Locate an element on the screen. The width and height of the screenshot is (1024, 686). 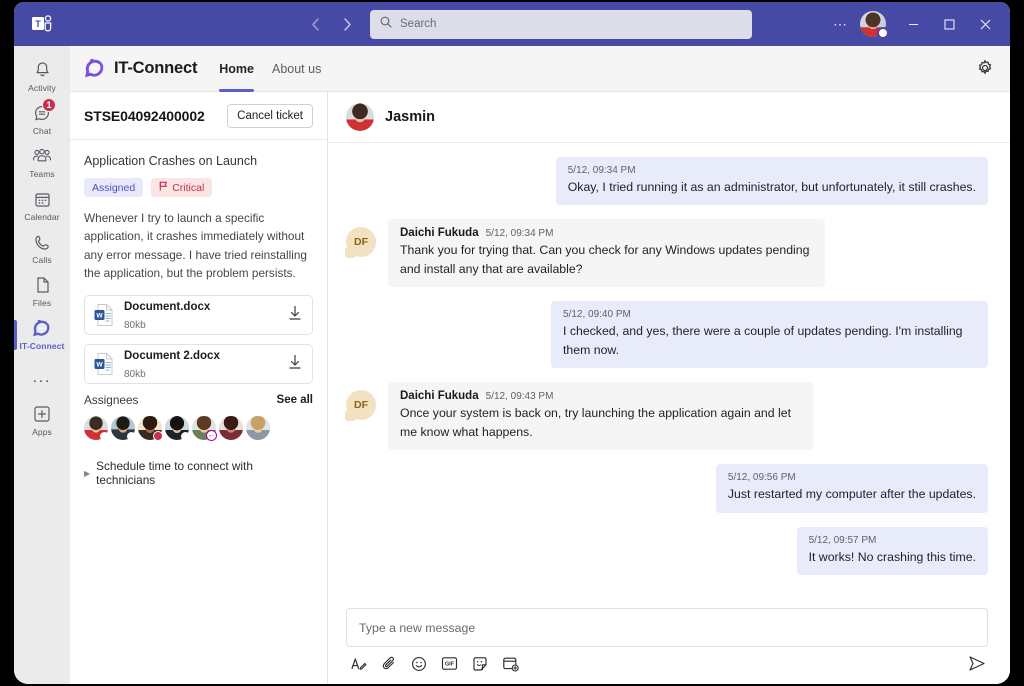
window-controls: ⋯ is located at coordinates (914, 24).